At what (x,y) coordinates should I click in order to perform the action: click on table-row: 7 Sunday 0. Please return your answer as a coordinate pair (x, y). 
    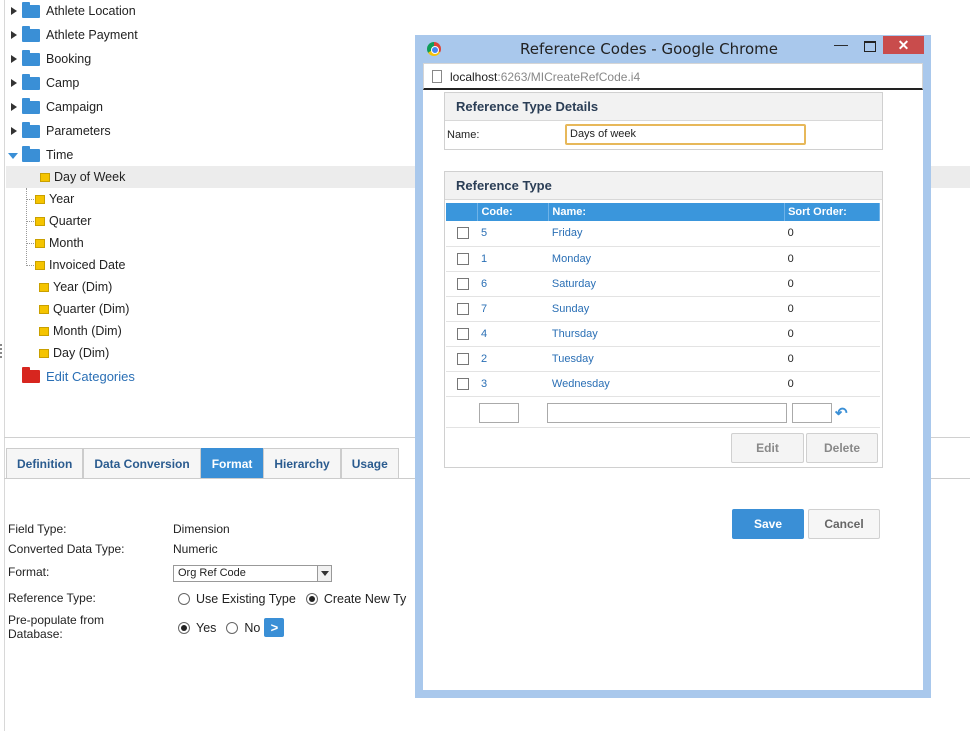
    Looking at the image, I should click on (663, 309).